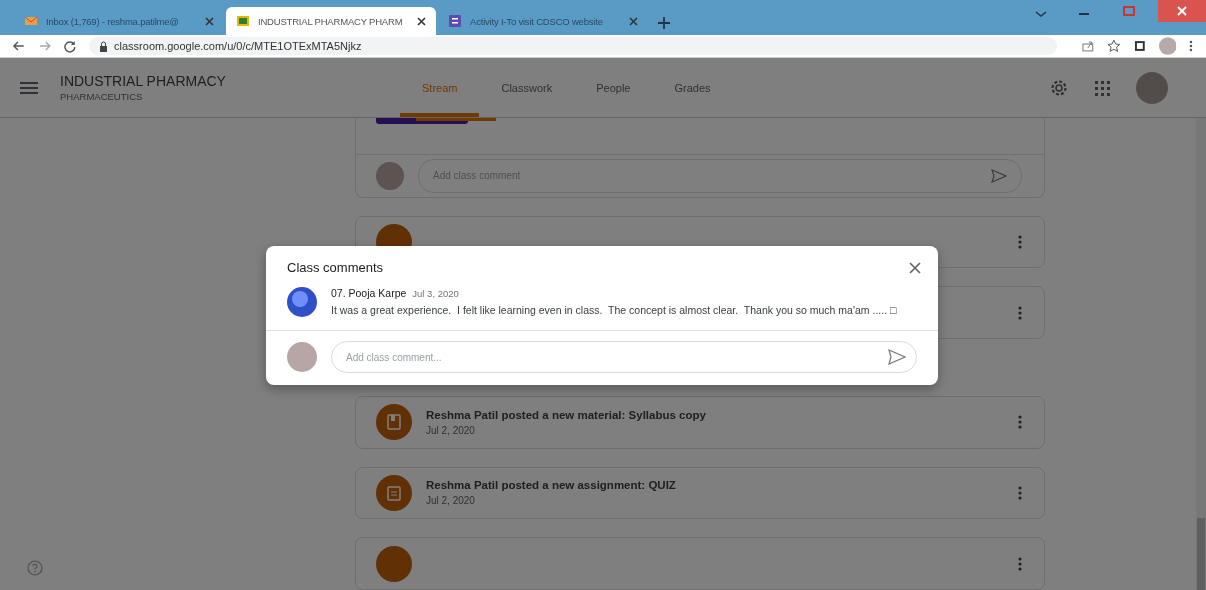  What do you see at coordinates (692, 89) in the screenshot?
I see `nav-tab: Grades` at bounding box center [692, 89].